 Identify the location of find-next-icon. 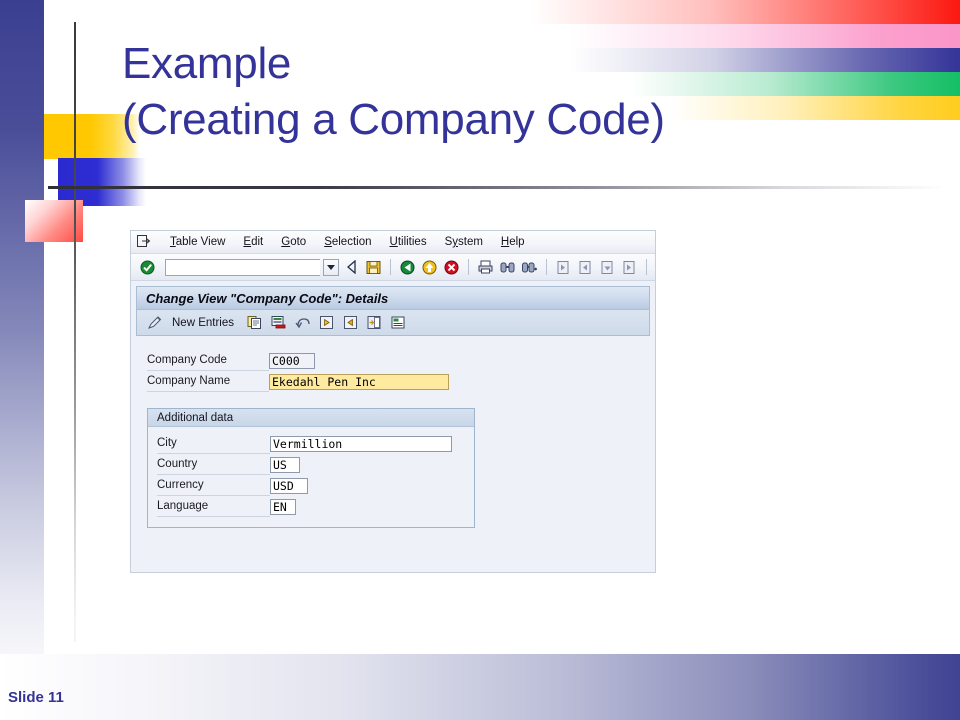
(529, 267).